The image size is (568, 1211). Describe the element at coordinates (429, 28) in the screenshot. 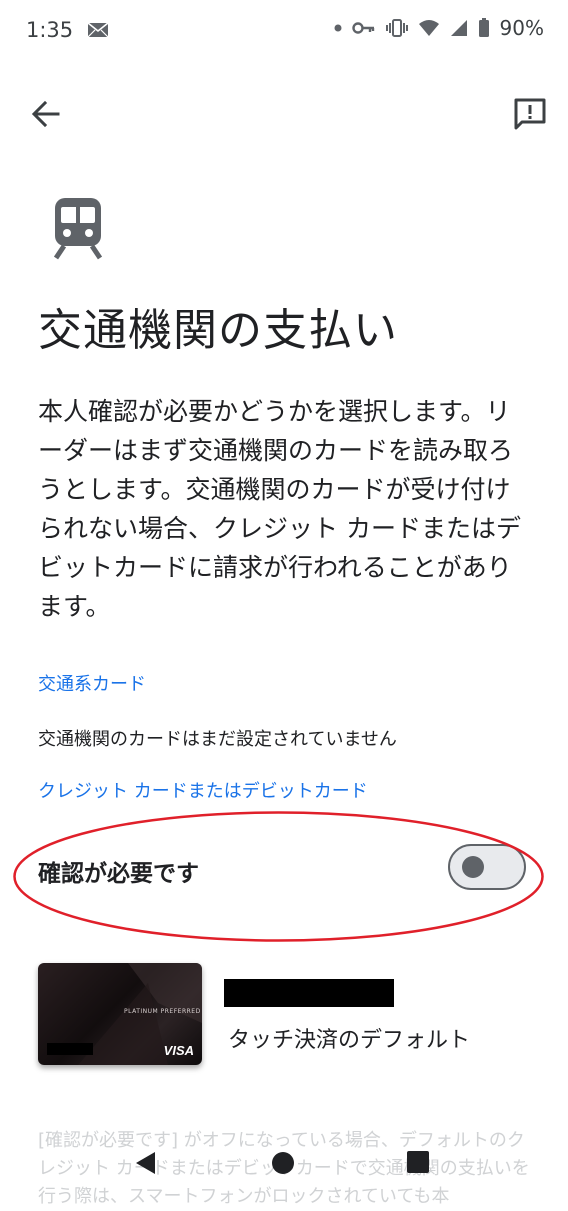

I see `wifi-icon` at that location.